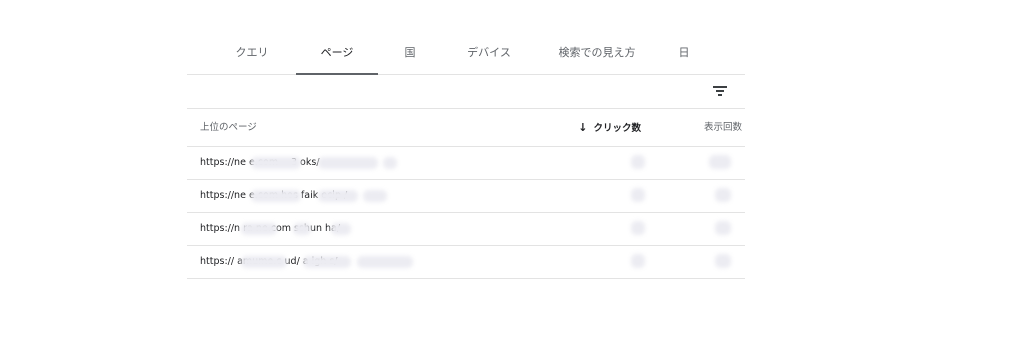 The image size is (1024, 341). Describe the element at coordinates (466, 229) in the screenshot. I see `table-row: https://n ra ne.com sshun ha/` at that location.